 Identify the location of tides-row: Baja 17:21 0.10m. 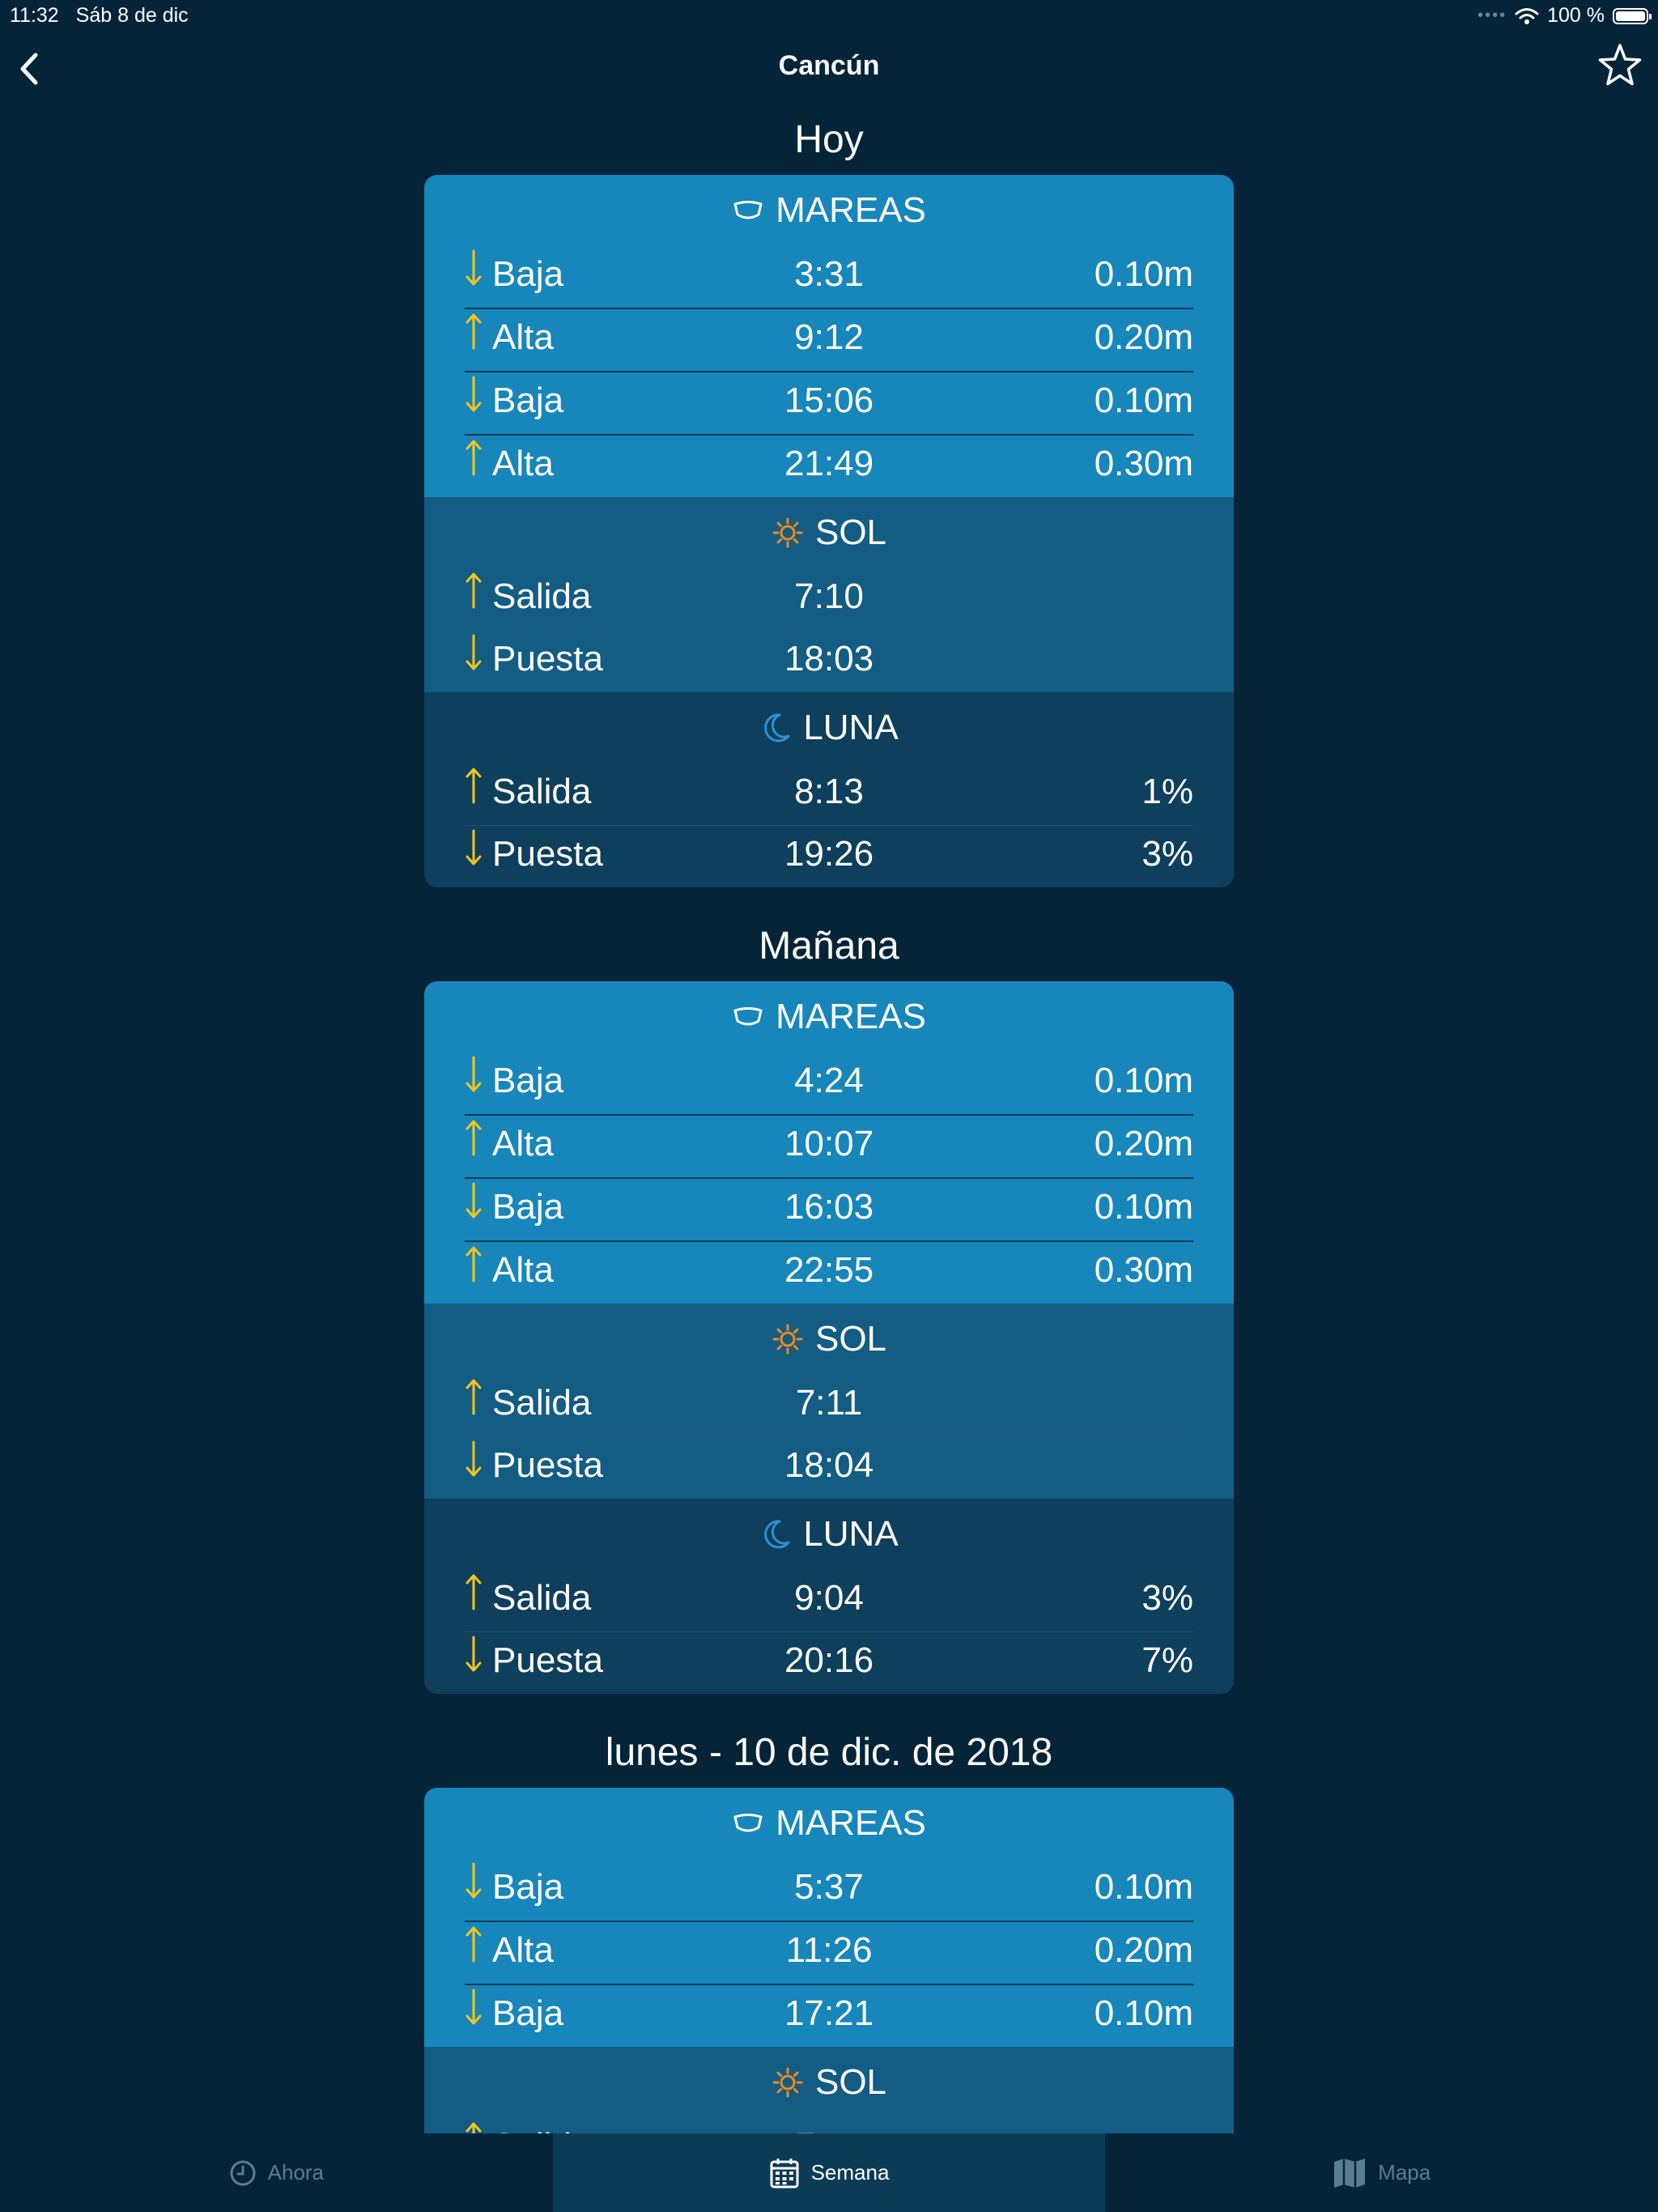
(829, 2015).